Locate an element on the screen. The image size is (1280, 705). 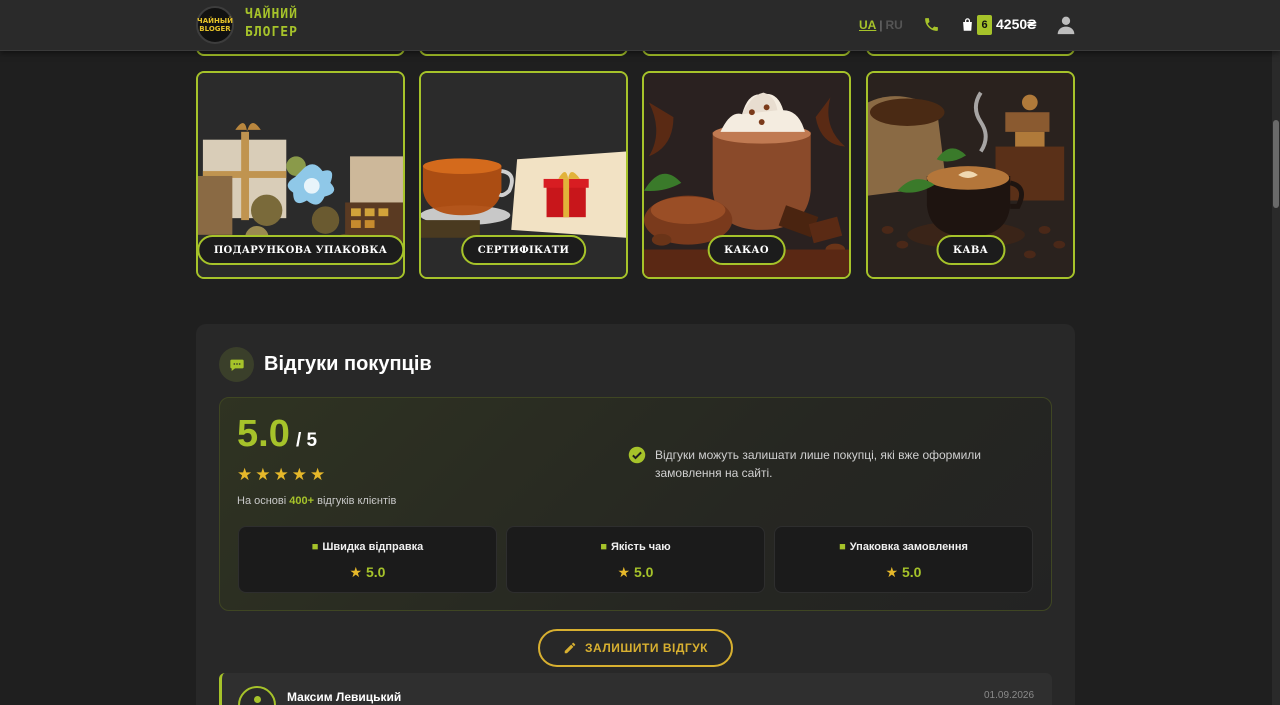
category-label: СЕРТИФІКАТИ is located at coordinates (523, 250).